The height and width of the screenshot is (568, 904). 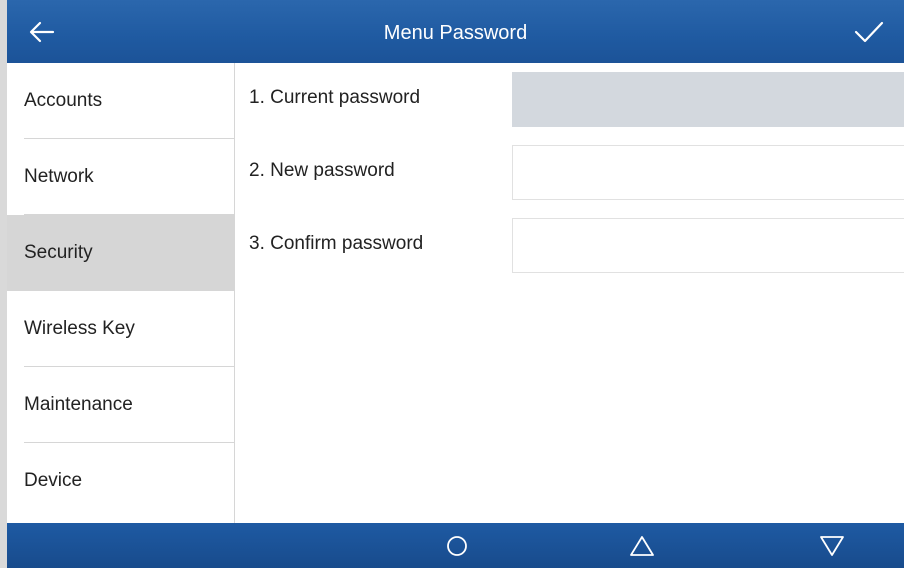 What do you see at coordinates (322, 170) in the screenshot?
I see `new-password-label: 2. New password` at bounding box center [322, 170].